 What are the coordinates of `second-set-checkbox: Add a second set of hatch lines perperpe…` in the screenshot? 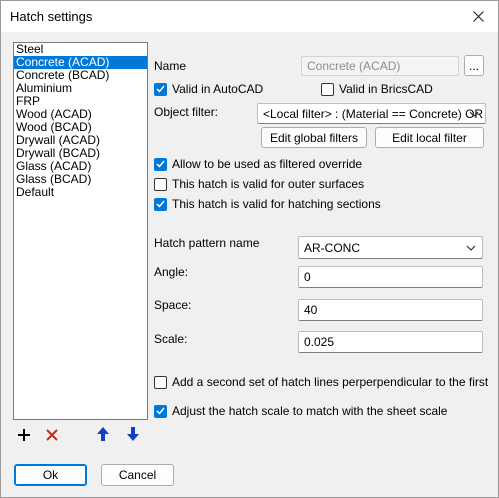 It's located at (321, 382).